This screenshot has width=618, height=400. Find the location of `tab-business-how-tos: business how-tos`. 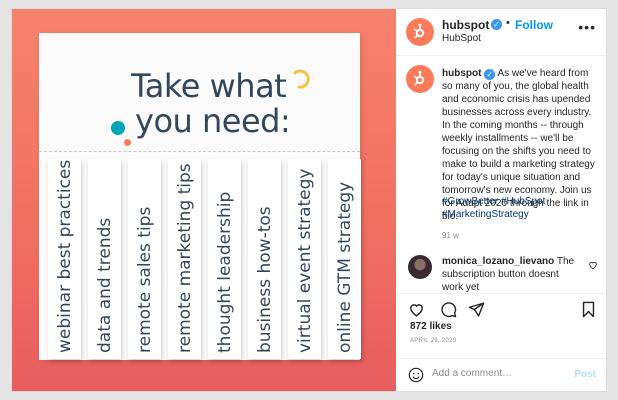

tab-business-how-tos: business how-tos is located at coordinates (264, 259).